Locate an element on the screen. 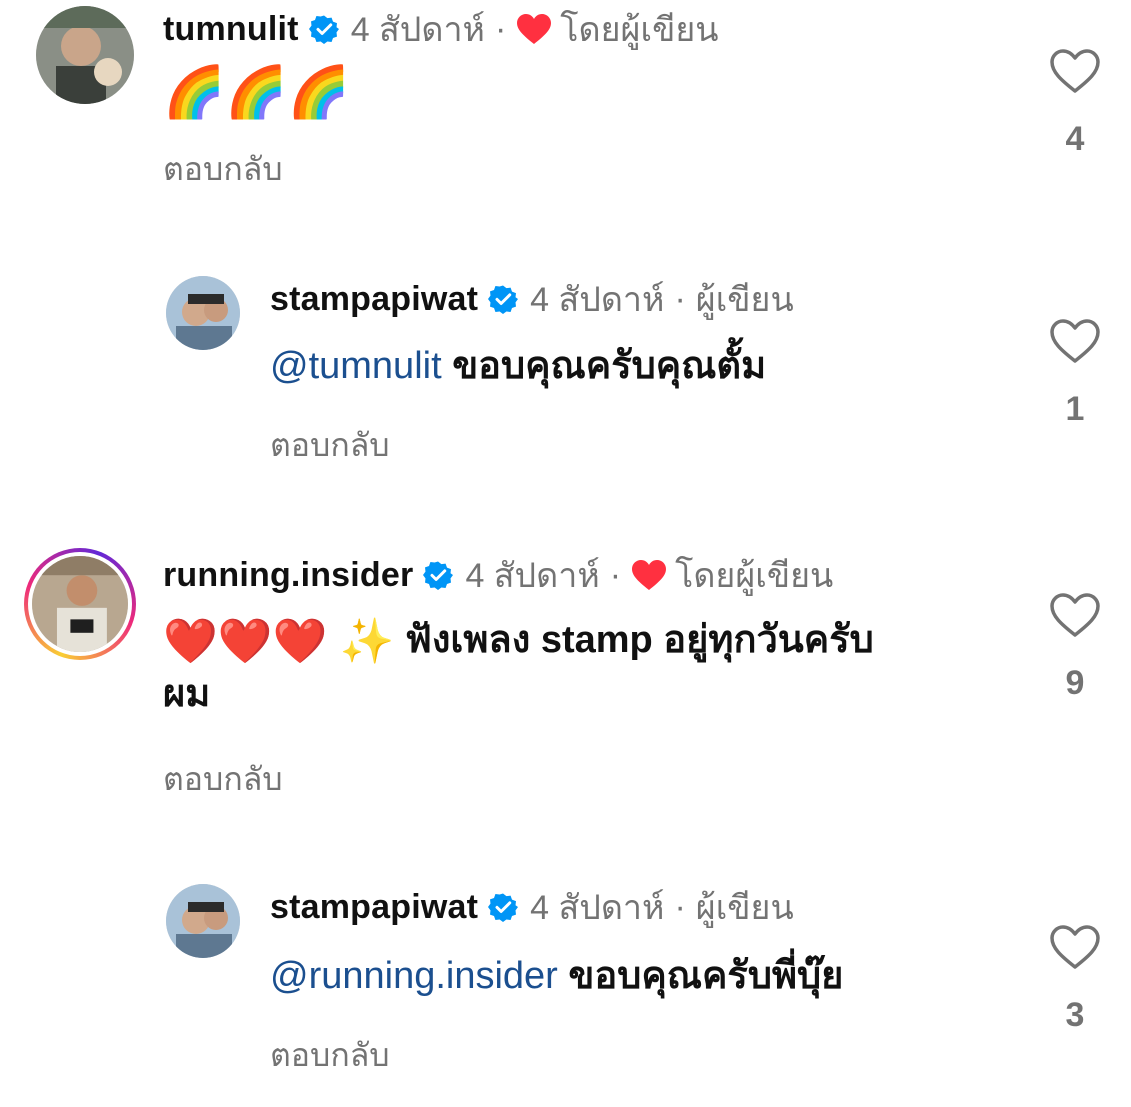 The width and height of the screenshot is (1131, 1107). like-count: 4 is located at coordinates (1075, 139).